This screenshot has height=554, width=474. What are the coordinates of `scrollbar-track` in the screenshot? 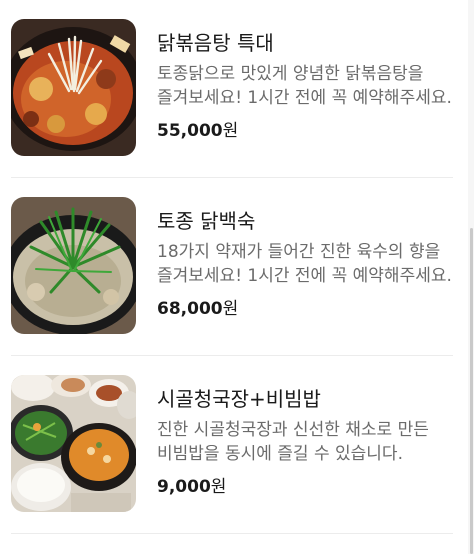 It's located at (471, 277).